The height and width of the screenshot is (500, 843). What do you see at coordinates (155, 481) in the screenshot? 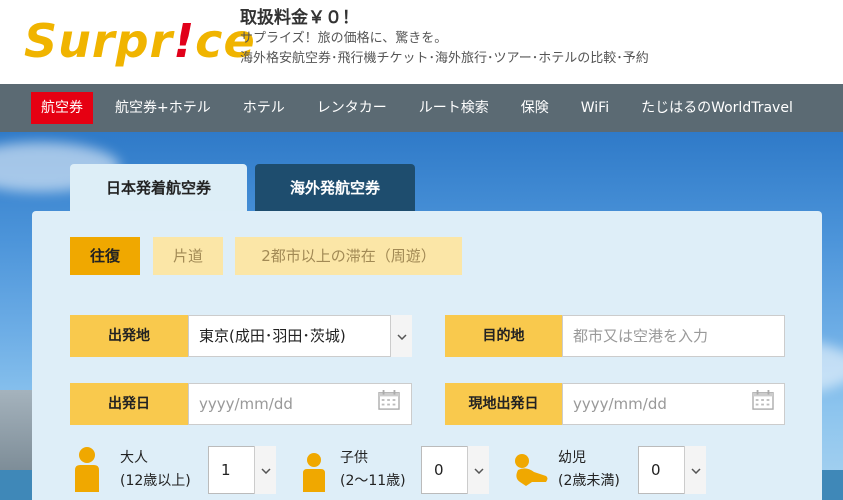
I see `adult-age-note: (12歳以上)` at bounding box center [155, 481].